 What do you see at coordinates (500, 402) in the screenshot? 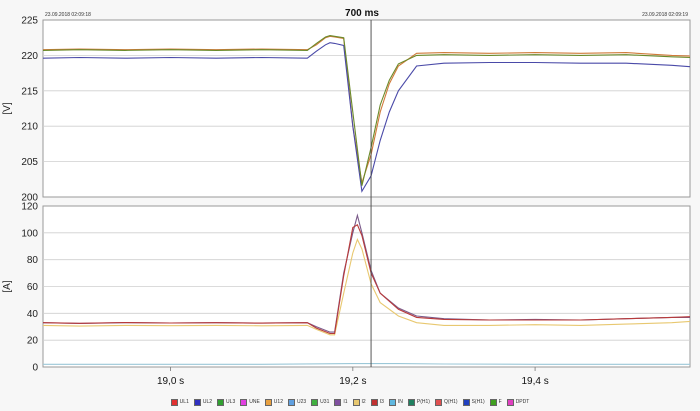
I see `legend-label: F` at bounding box center [500, 402].